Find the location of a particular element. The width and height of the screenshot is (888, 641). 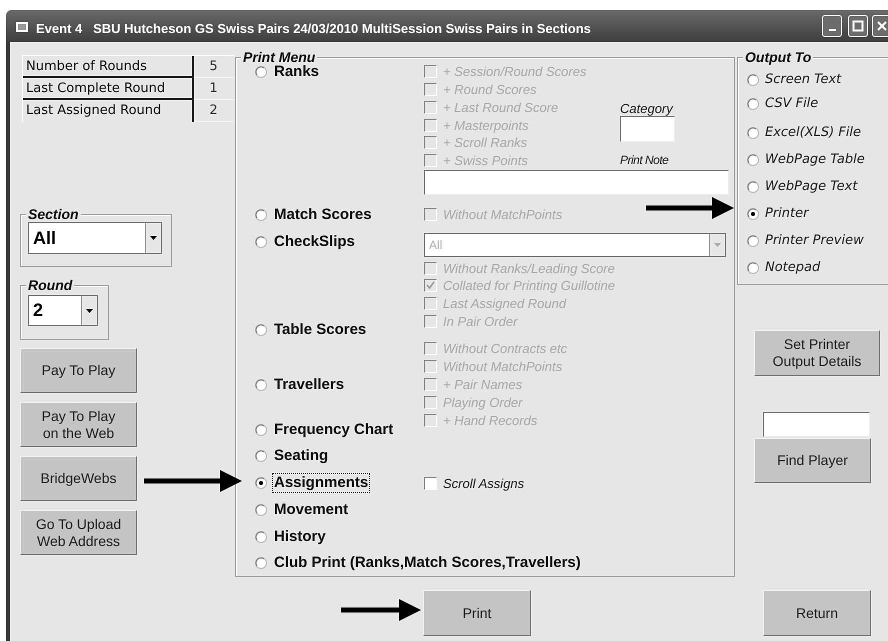

field-label: Category is located at coordinates (646, 108).